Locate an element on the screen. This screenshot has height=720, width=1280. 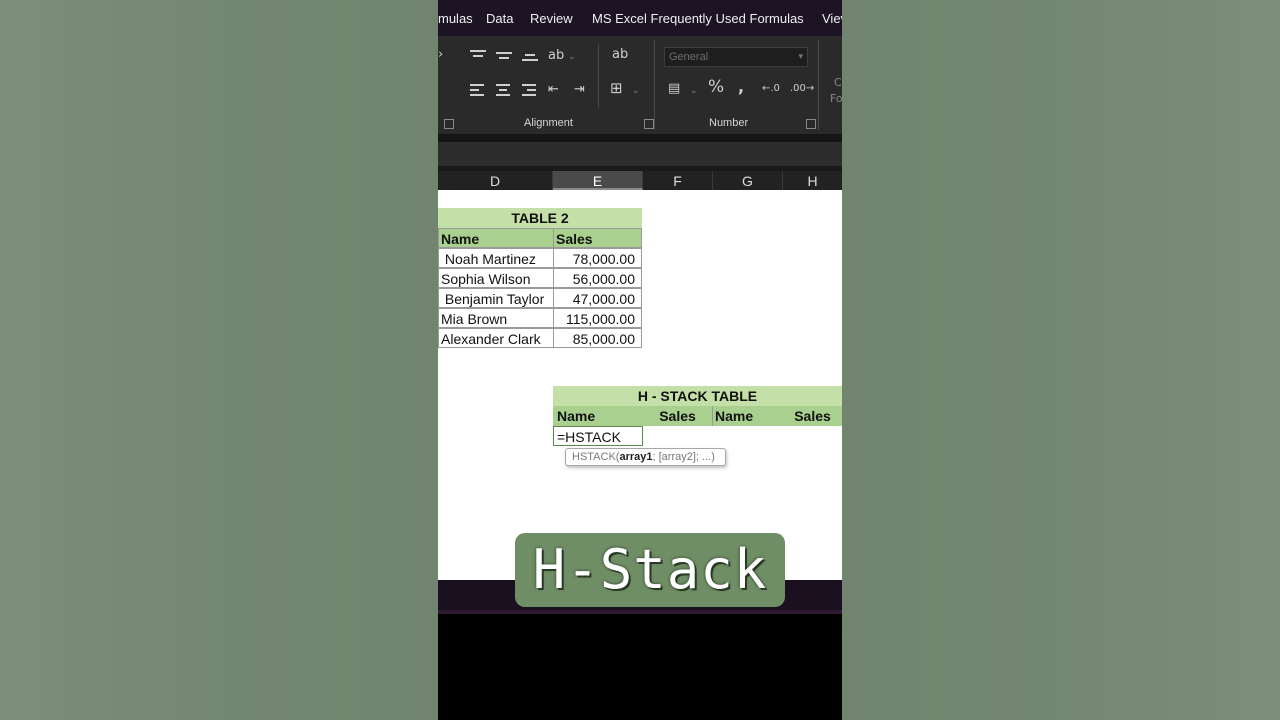
increase-indent-icon: ⇥ is located at coordinates (579, 90).